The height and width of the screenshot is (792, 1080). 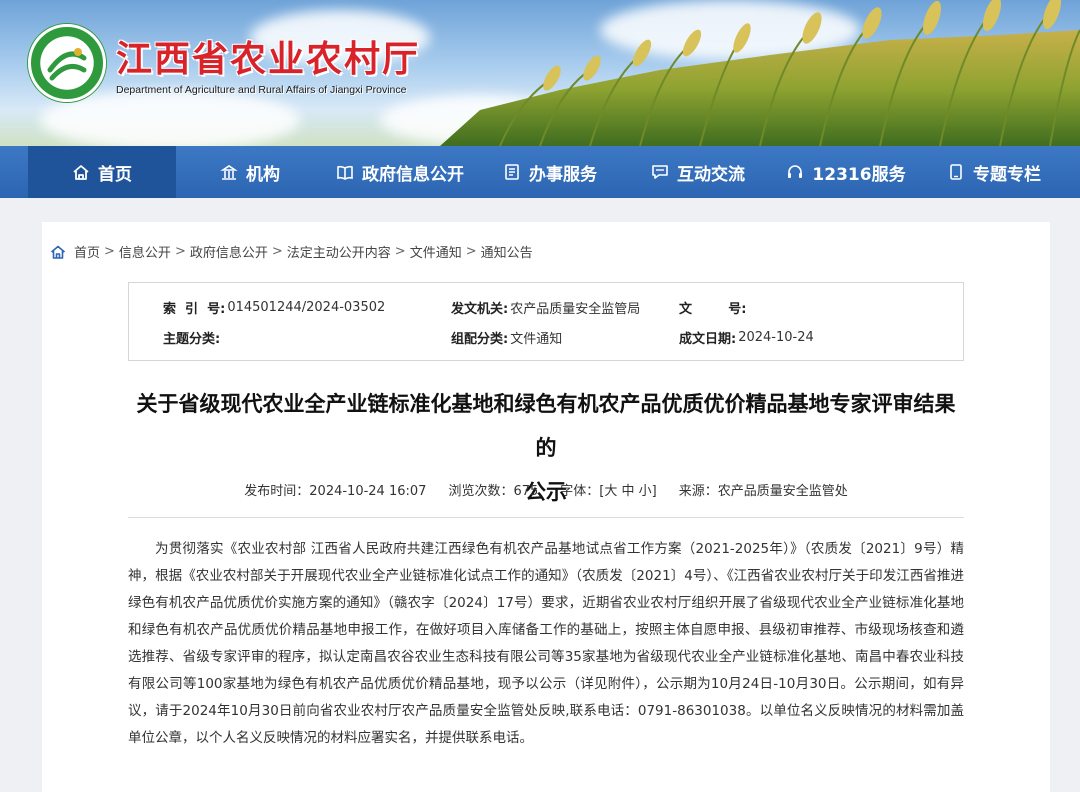 I want to click on nav-item-label: 12316服务, so click(x=859, y=174).